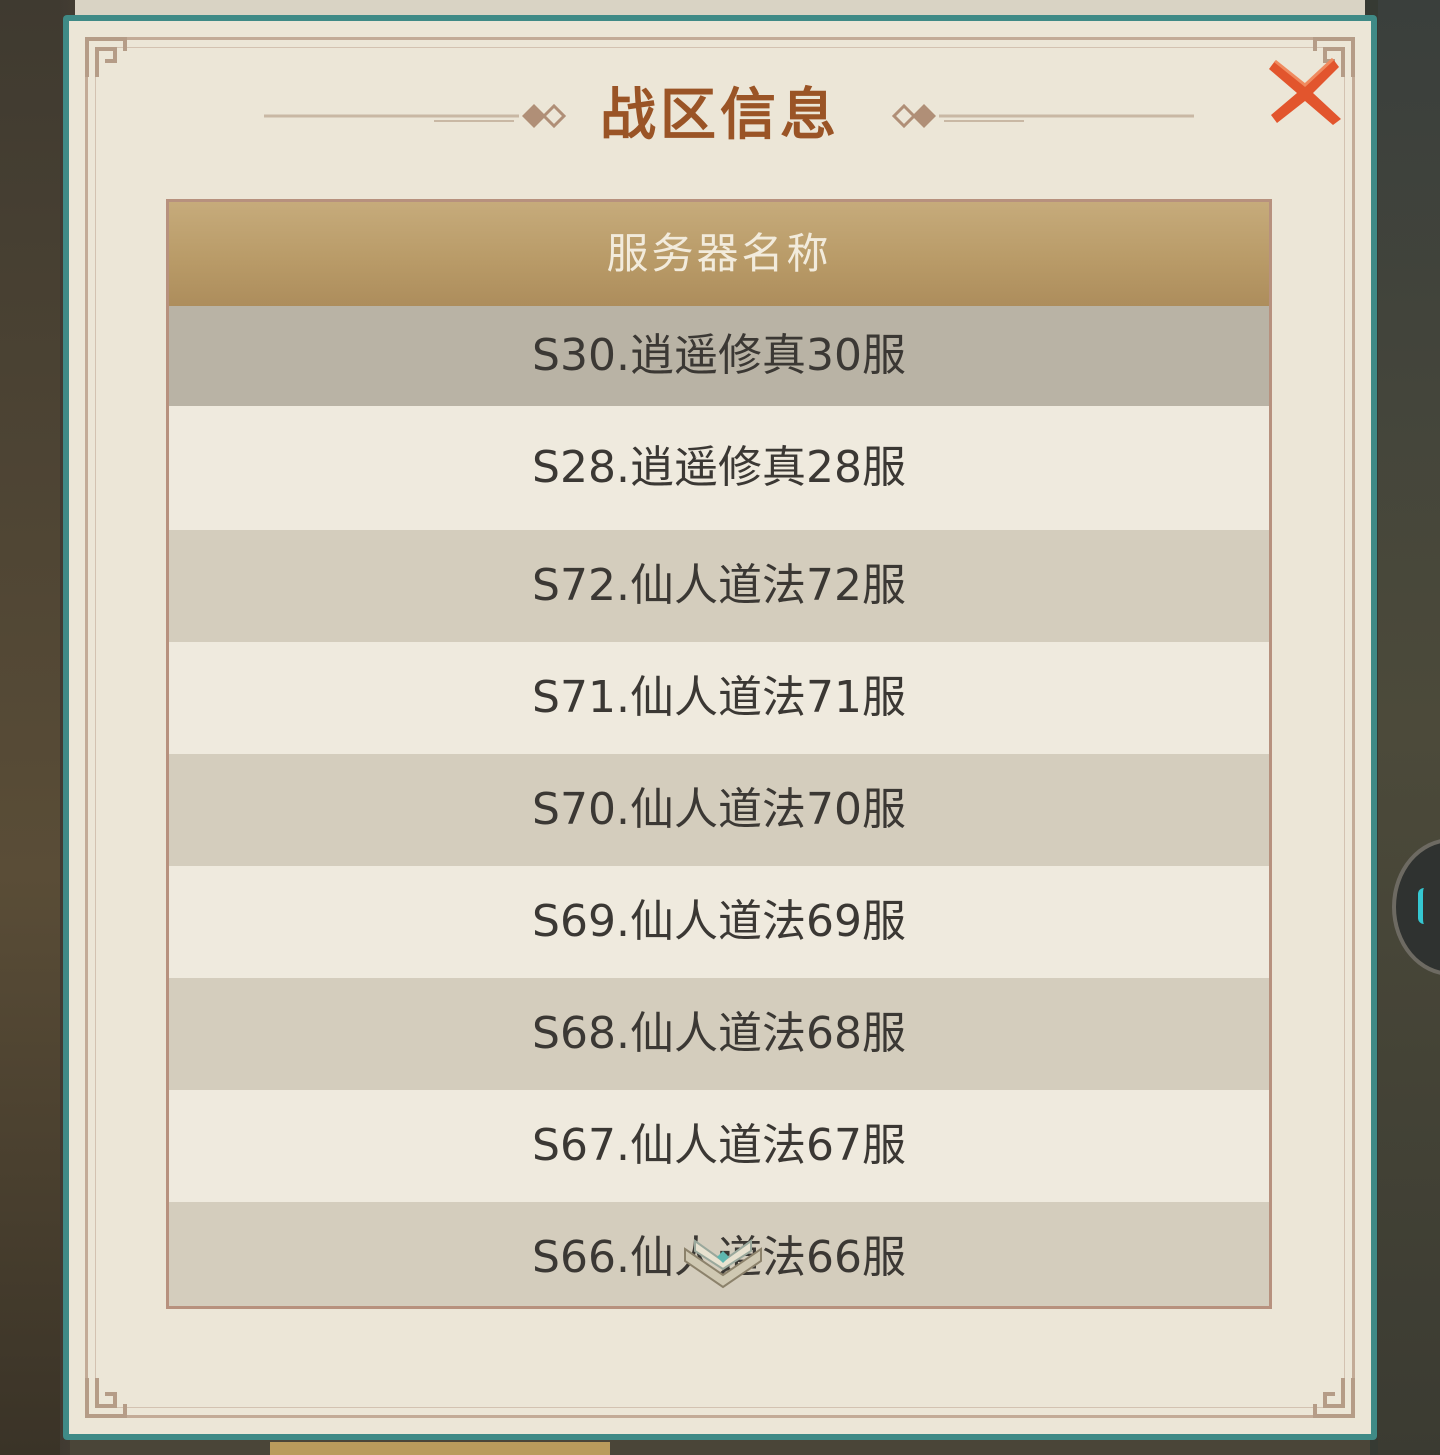 This screenshot has width=1440, height=1455. Describe the element at coordinates (719, 922) in the screenshot. I see `table-row: S69.仙人道法69服` at that location.